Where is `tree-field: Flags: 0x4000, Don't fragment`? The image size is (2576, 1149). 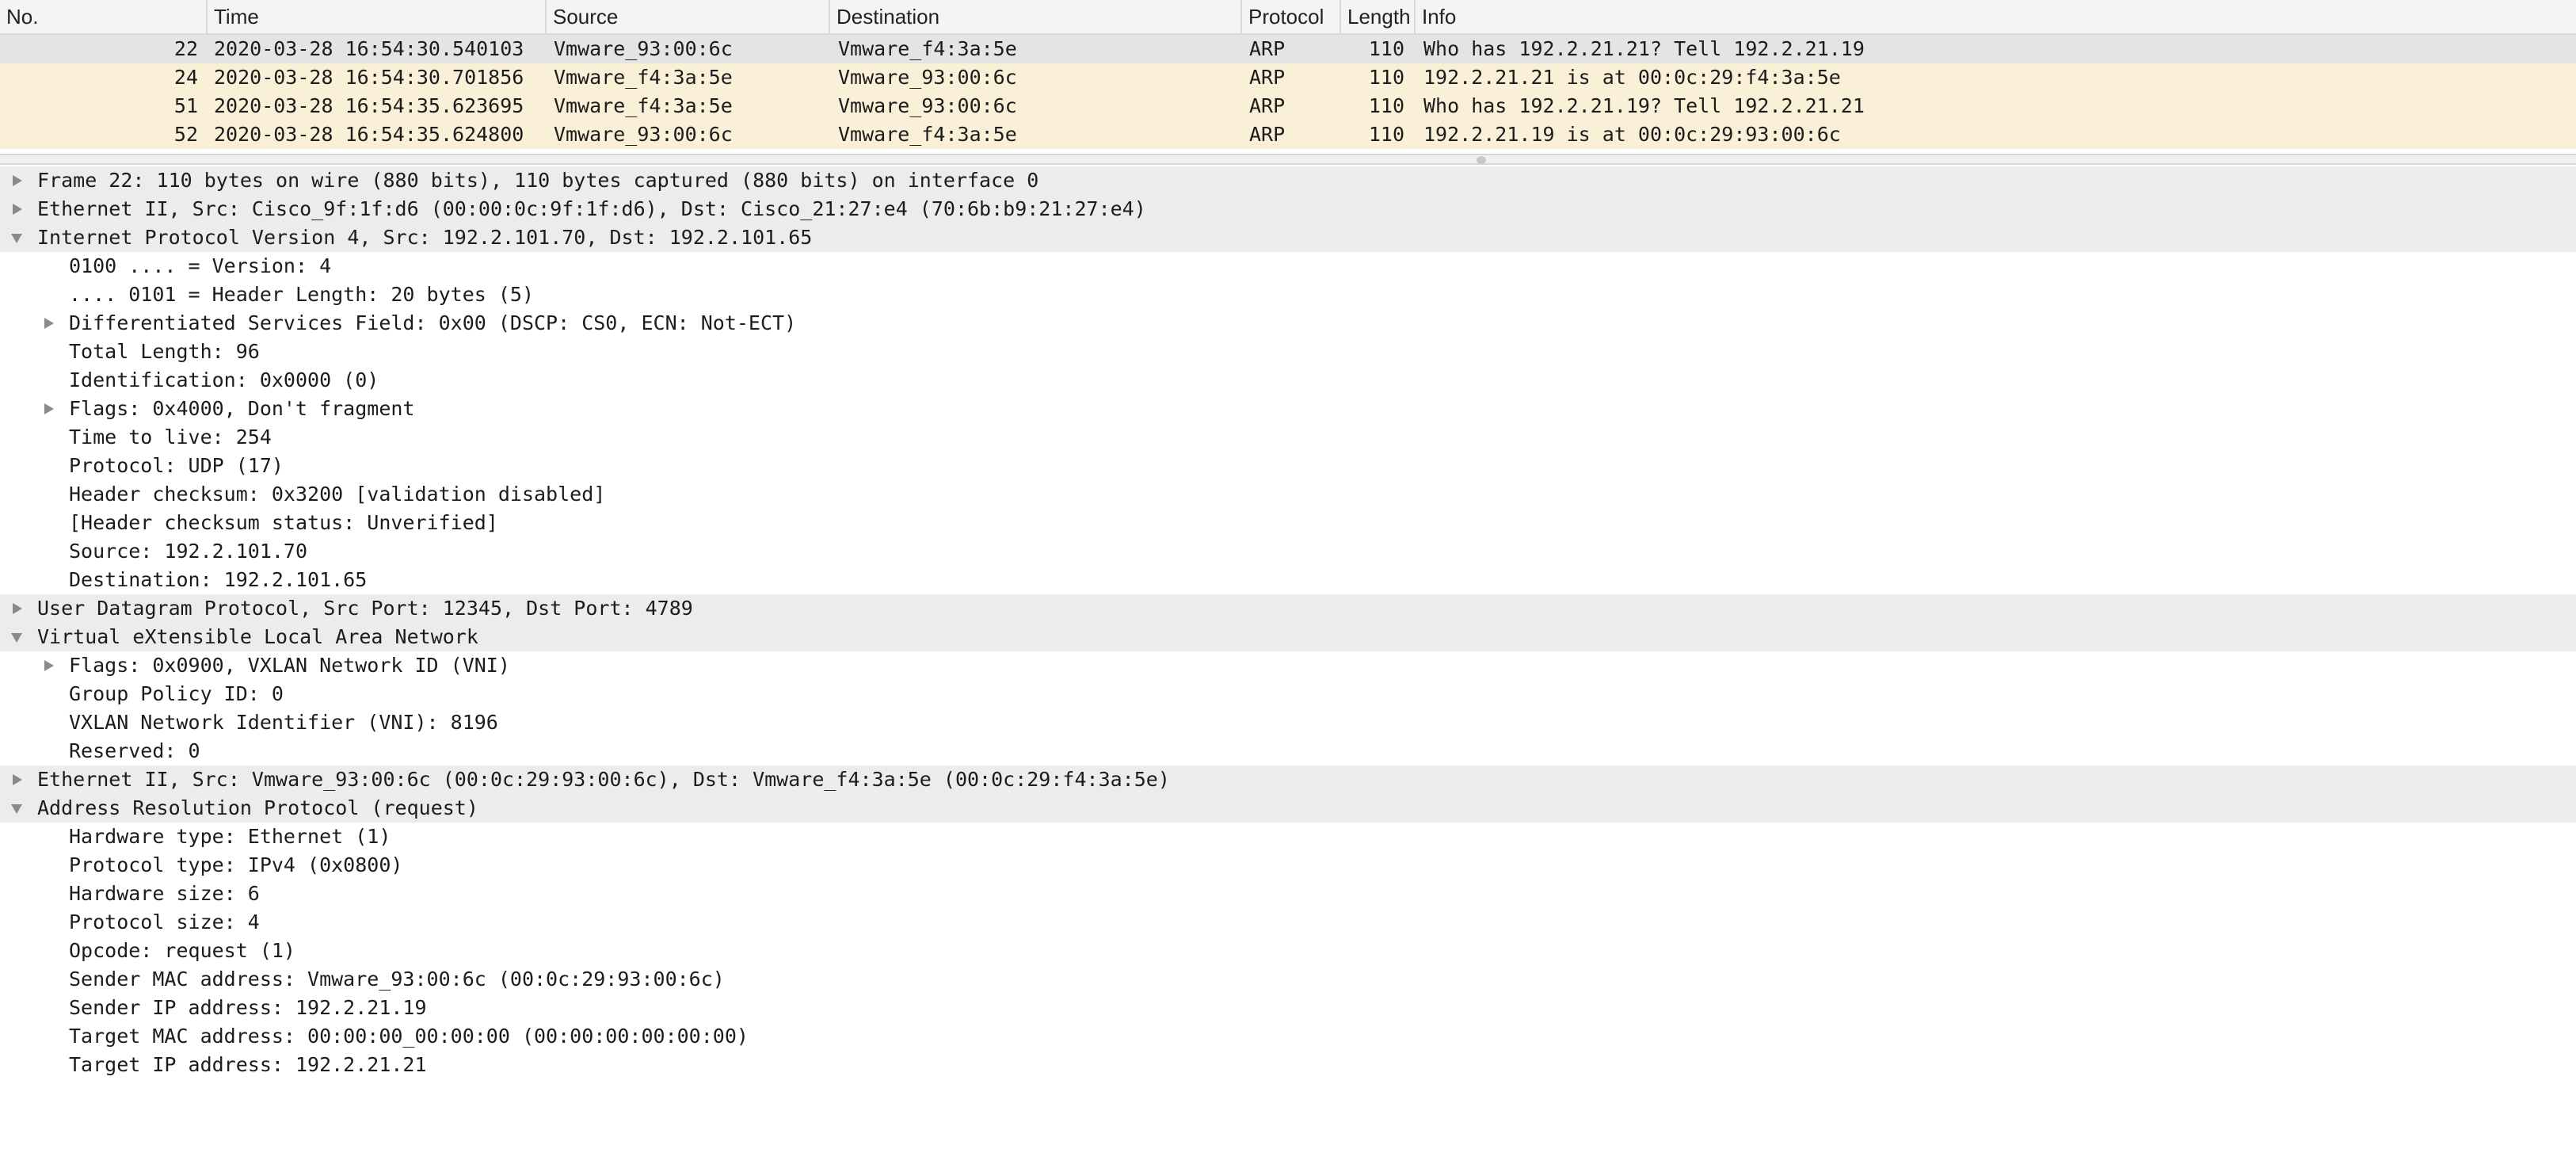 tree-field: Flags: 0x4000, Don't fragment is located at coordinates (1288, 409).